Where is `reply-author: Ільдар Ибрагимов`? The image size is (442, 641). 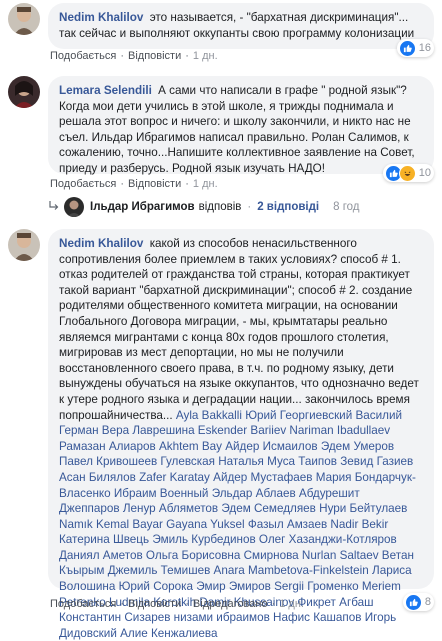
reply-author: Ільдар Ибрагимов is located at coordinates (142, 207).